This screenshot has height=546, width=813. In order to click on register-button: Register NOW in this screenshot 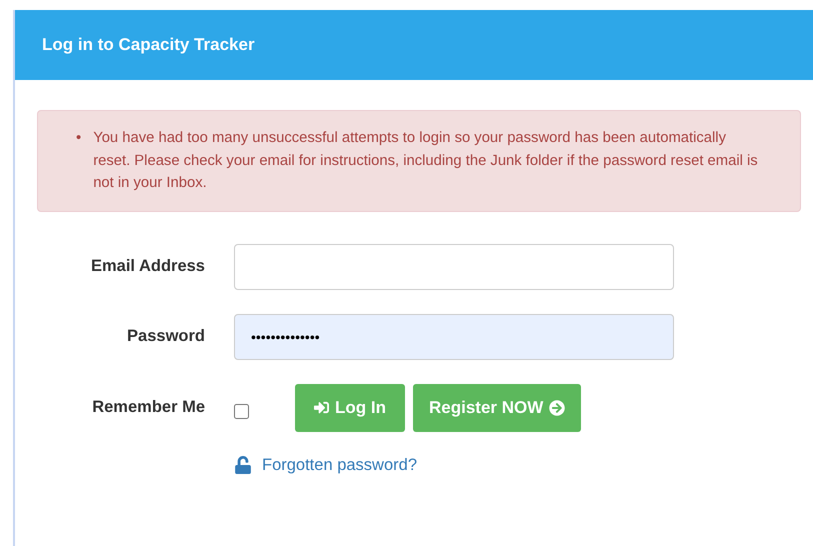, I will do `click(497, 408)`.